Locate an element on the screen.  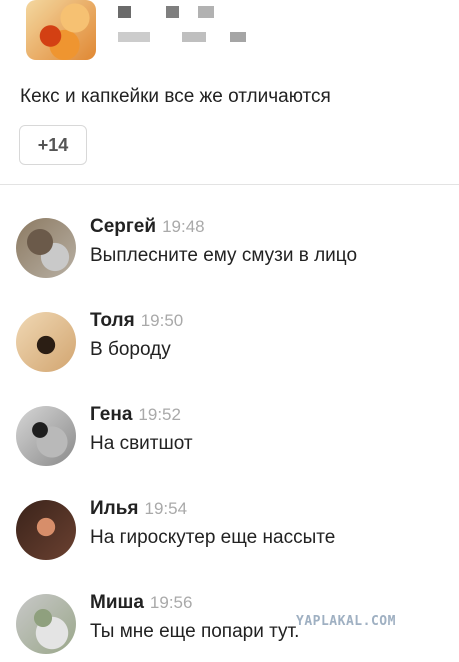
comment-text: Ты мне еще попари тут. is located at coordinates (195, 631).